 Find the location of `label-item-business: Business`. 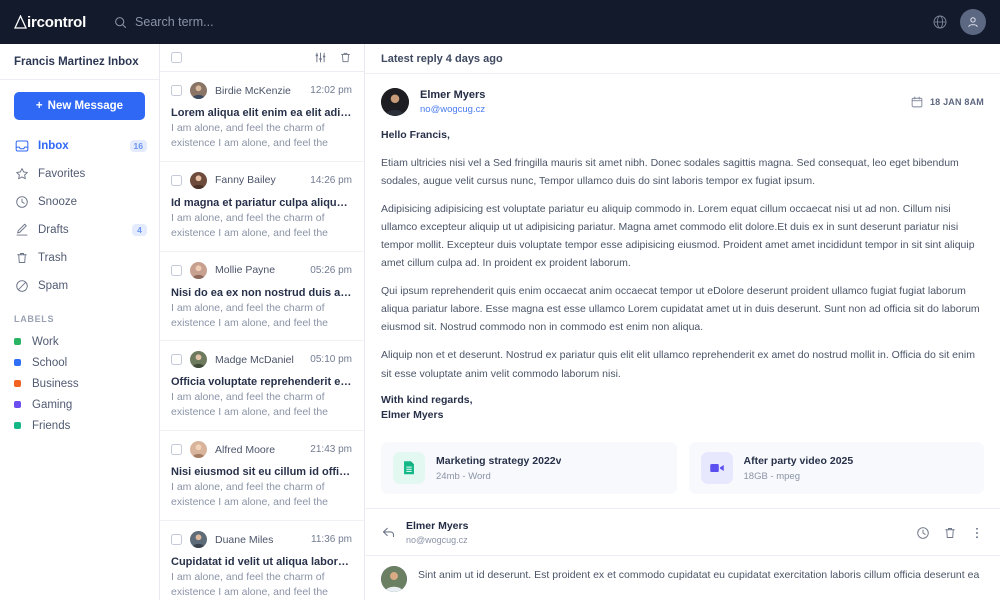

label-item-business: Business is located at coordinates (79, 383).